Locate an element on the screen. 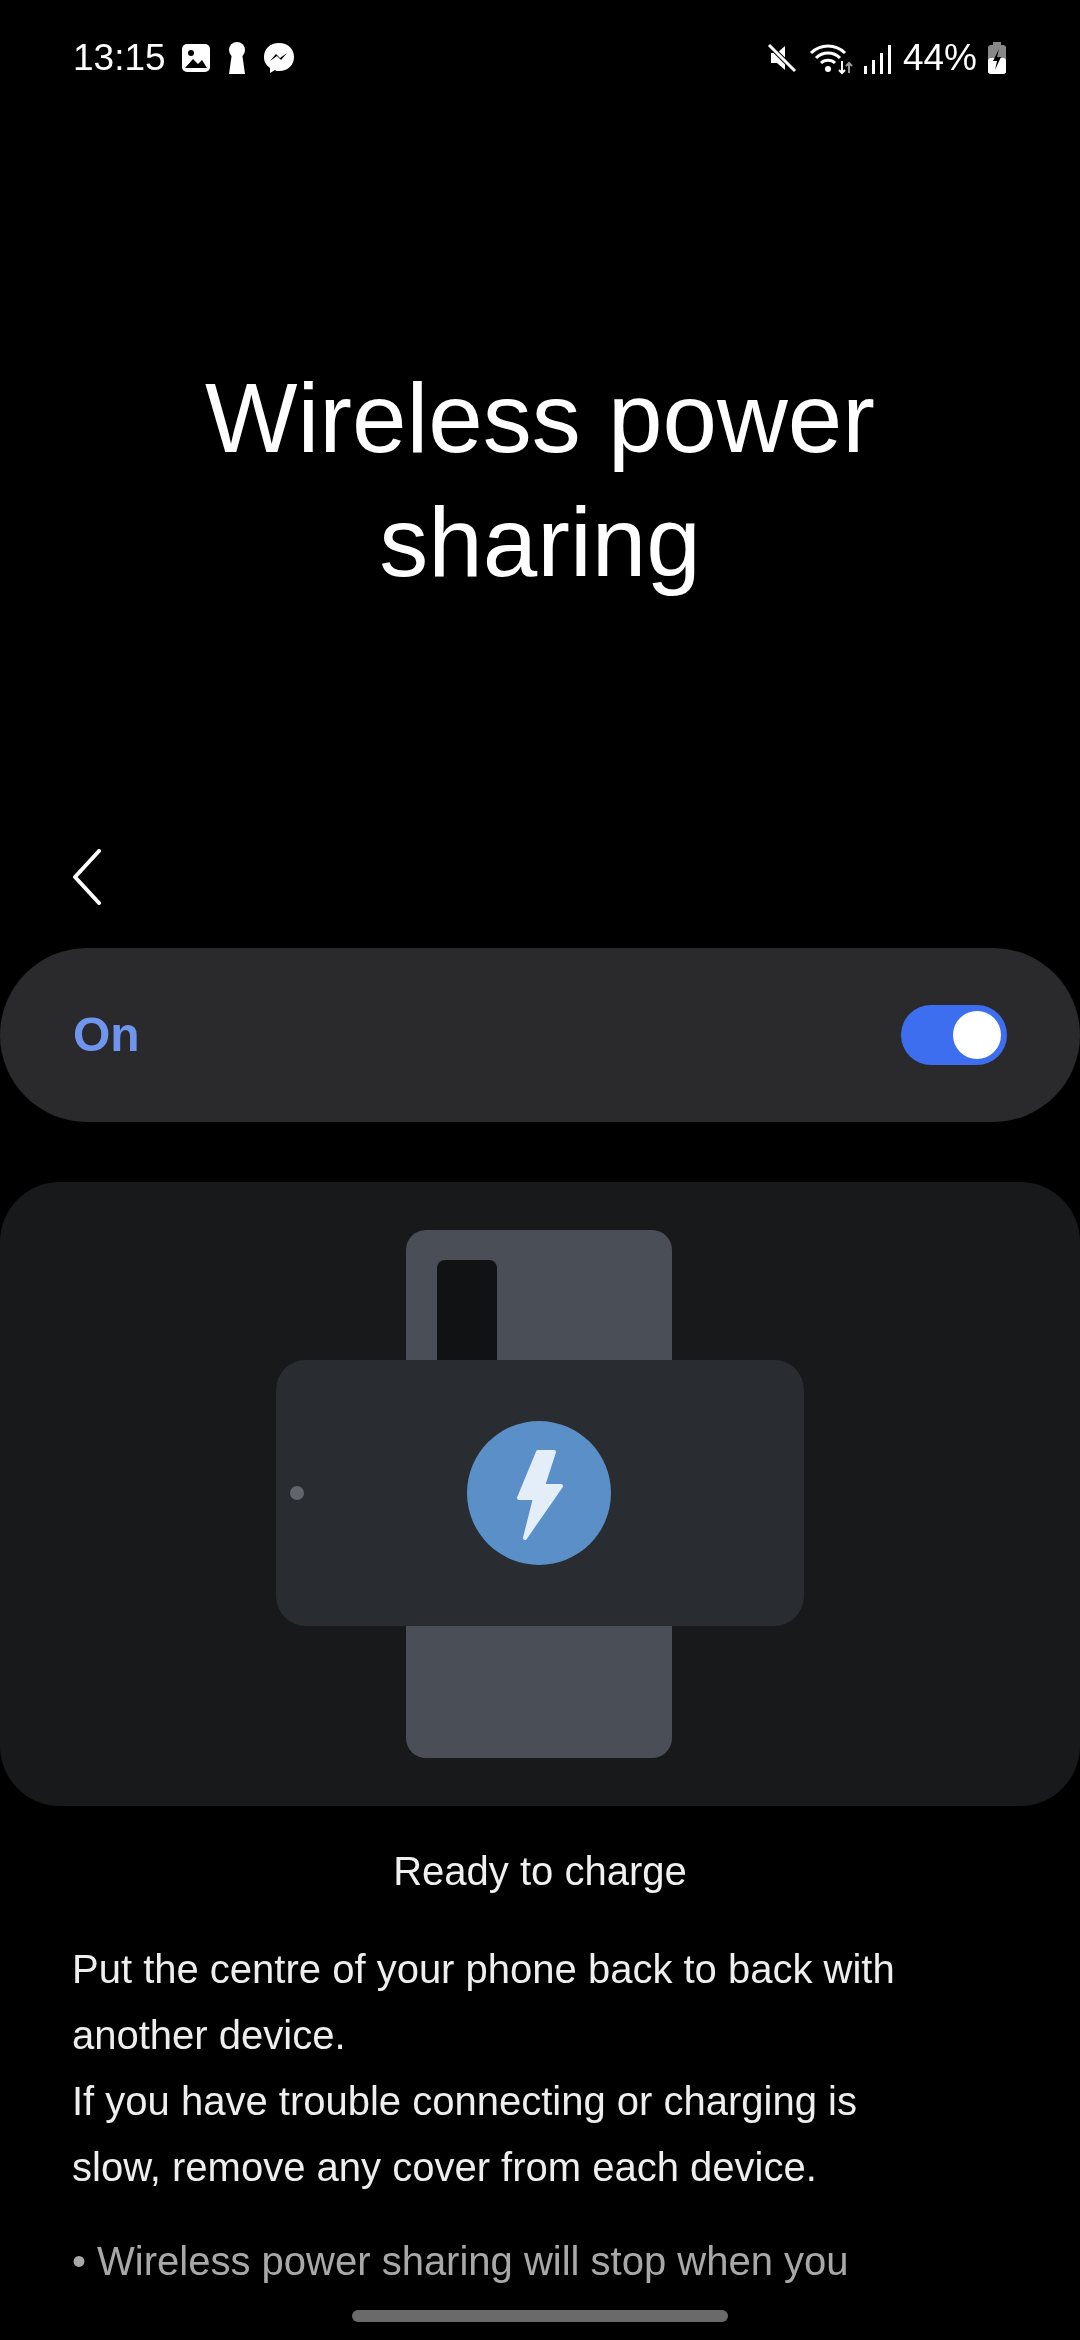 The height and width of the screenshot is (2340, 1080). note-text: • Wireless power sharing will stop when you is located at coordinates (461, 2261).